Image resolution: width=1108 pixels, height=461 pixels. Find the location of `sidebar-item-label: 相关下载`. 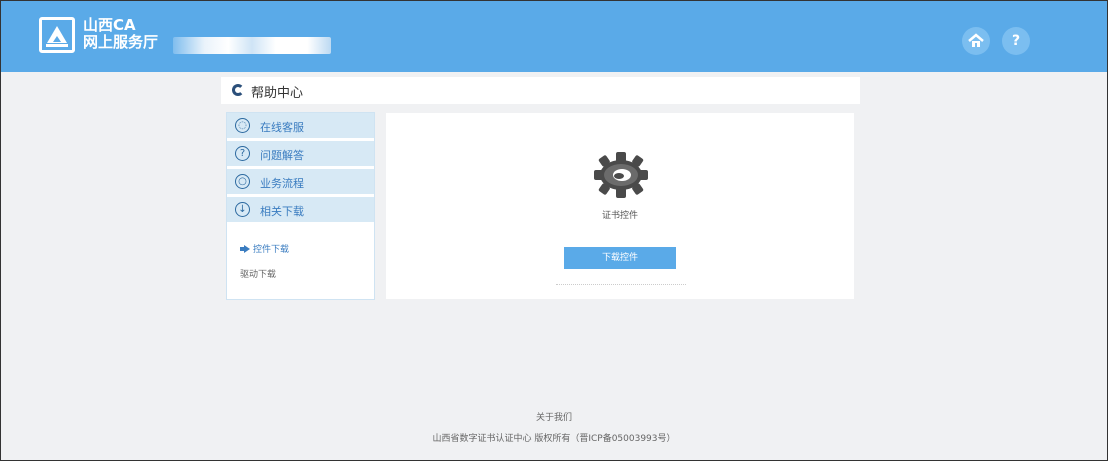

sidebar-item-label: 相关下载 is located at coordinates (282, 211).